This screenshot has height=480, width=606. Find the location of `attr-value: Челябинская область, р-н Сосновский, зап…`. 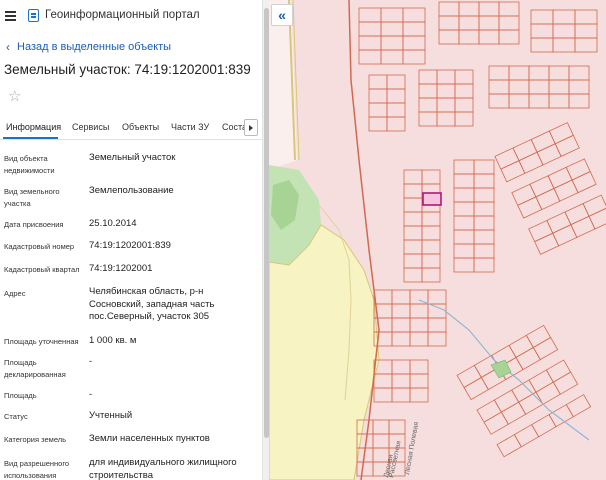

attr-value: Челябинская область, р-н Сосновский, зап… is located at coordinates (152, 304).